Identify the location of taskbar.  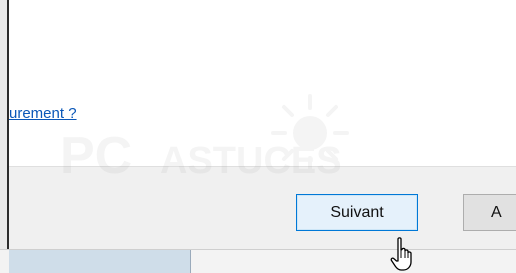
(258, 261).